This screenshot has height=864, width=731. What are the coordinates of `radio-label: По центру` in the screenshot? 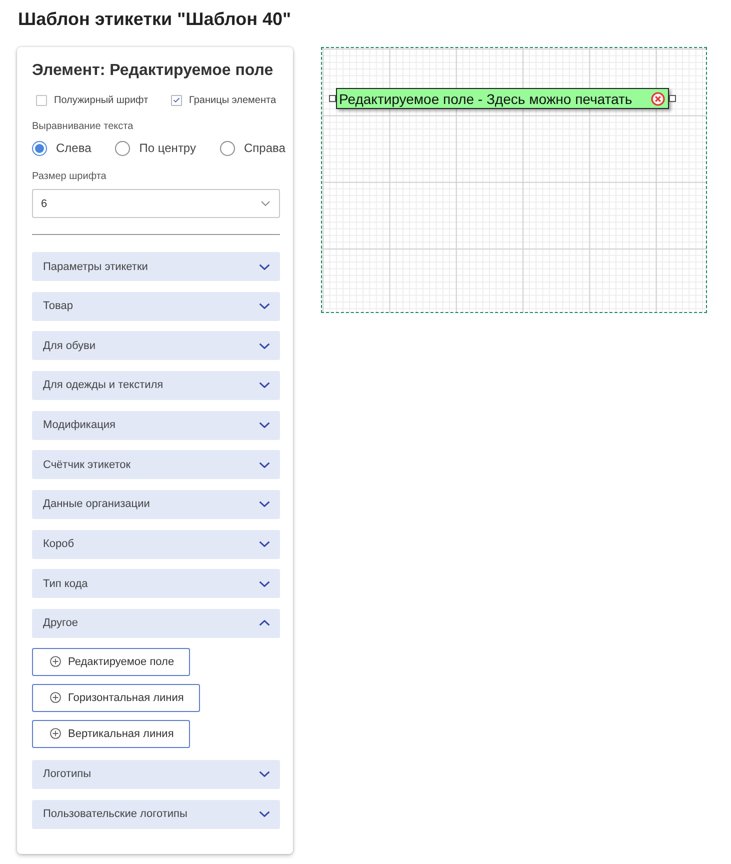 It's located at (167, 148).